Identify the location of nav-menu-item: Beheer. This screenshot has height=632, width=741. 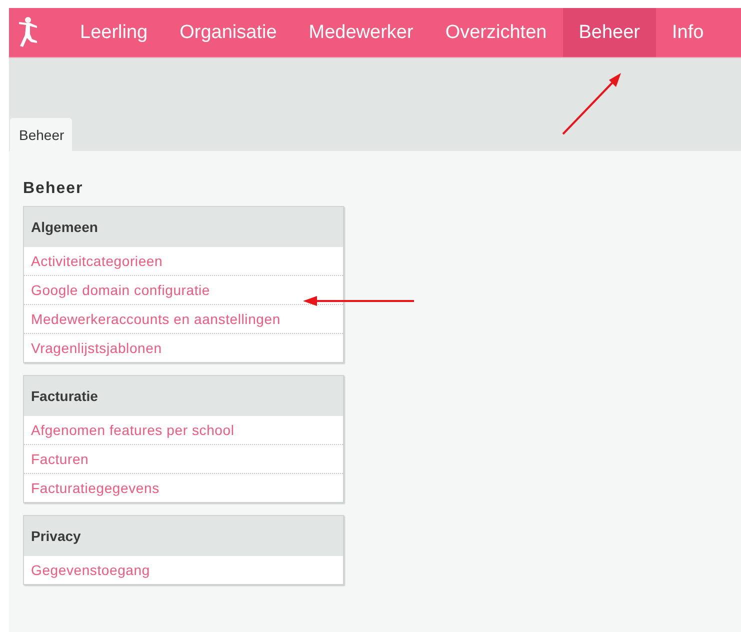
(609, 32).